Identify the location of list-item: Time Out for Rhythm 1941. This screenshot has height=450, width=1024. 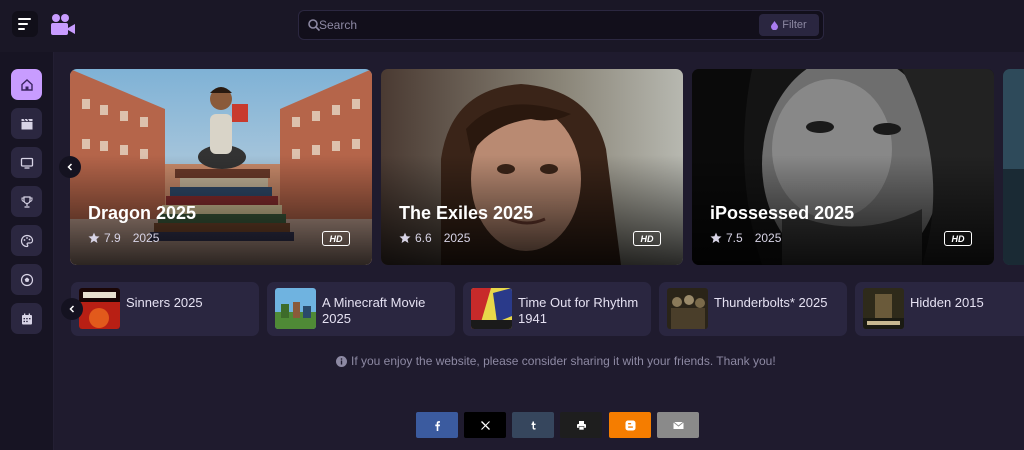
(557, 309).